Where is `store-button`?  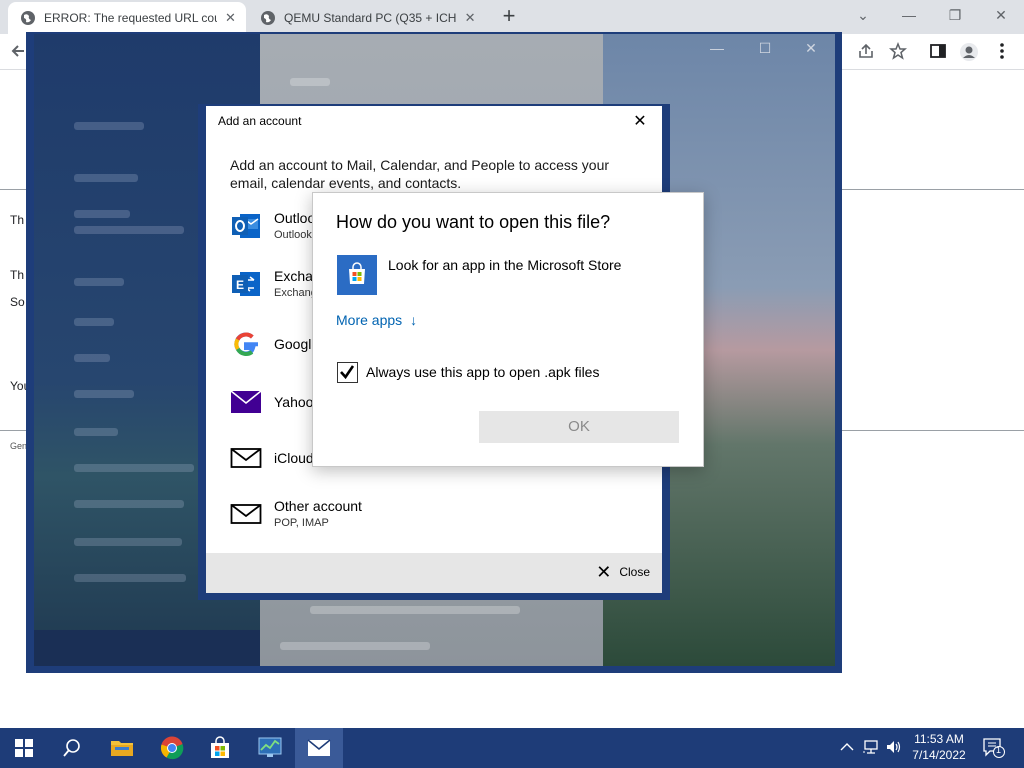
store-button is located at coordinates (220, 748).